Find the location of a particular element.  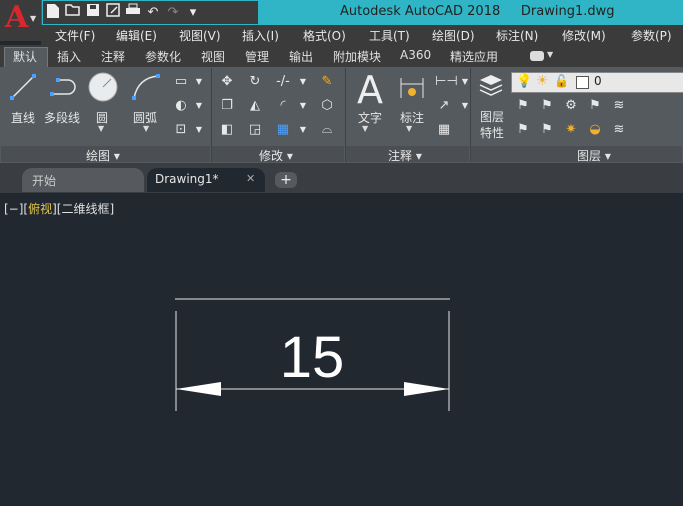

tab-annotate: 注释 is located at coordinates (113, 56).